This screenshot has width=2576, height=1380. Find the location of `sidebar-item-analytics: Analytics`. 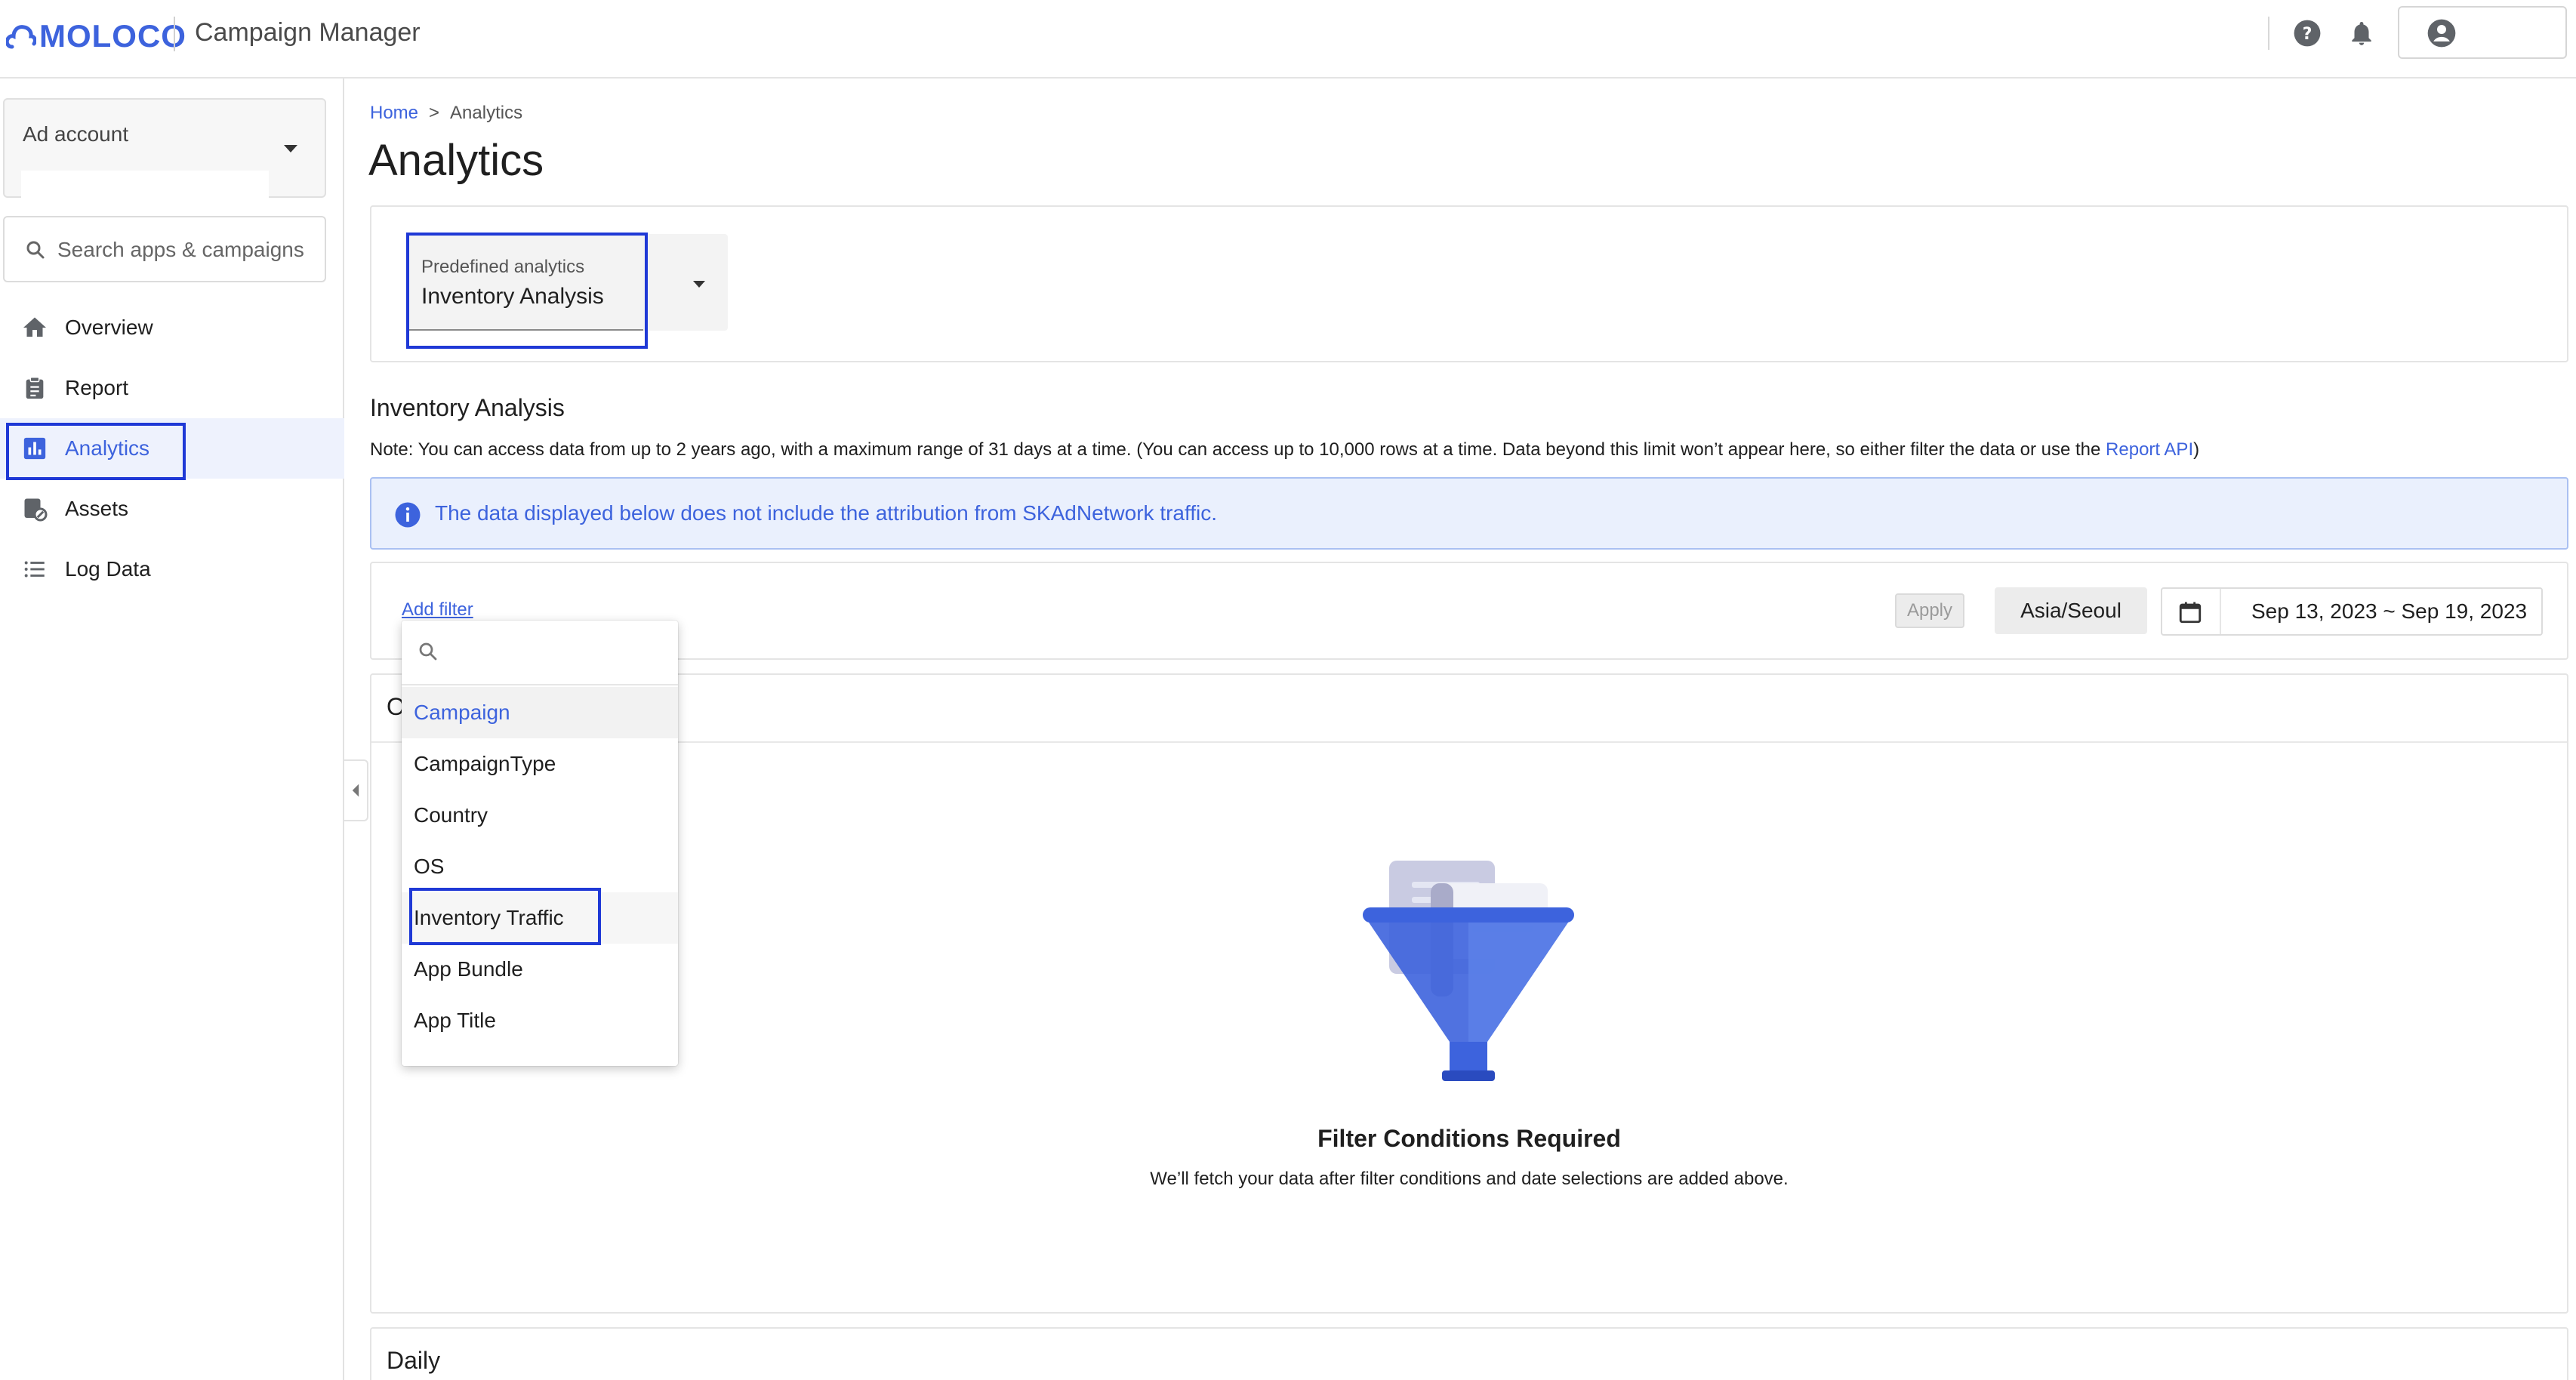

sidebar-item-analytics: Analytics is located at coordinates (172, 449).